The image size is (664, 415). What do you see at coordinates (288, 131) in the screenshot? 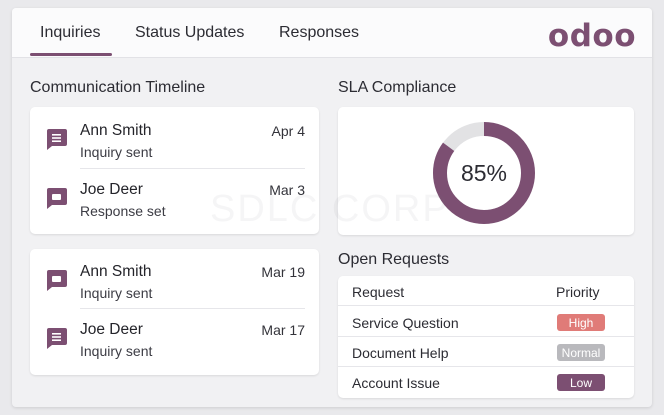
I see `event-date: Apr 4` at bounding box center [288, 131].